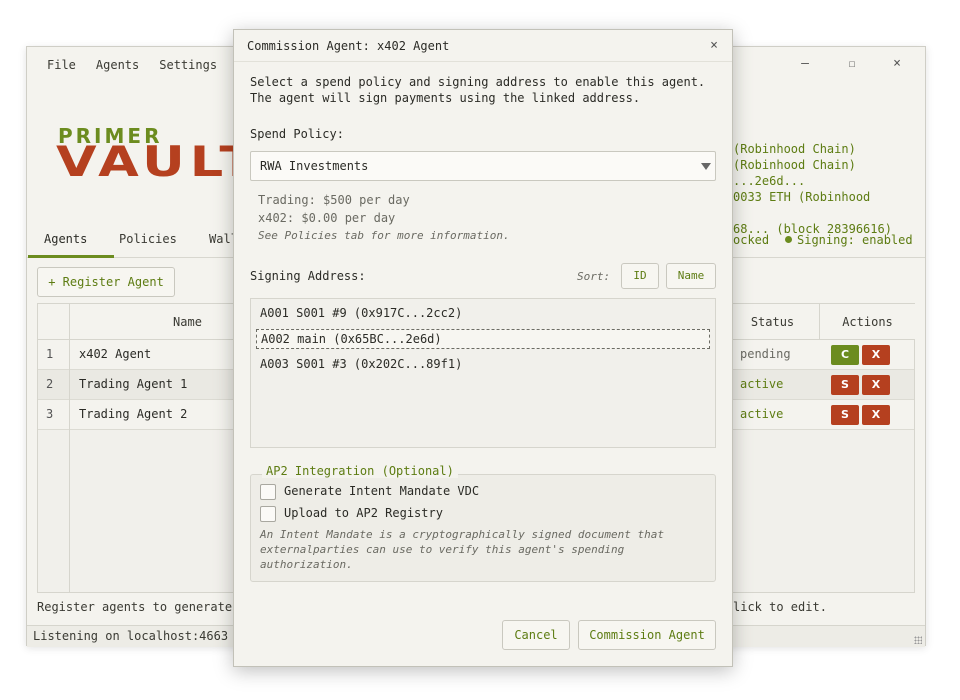 This screenshot has height=700, width=960. I want to click on tab-policies: Policies, so click(148, 239).